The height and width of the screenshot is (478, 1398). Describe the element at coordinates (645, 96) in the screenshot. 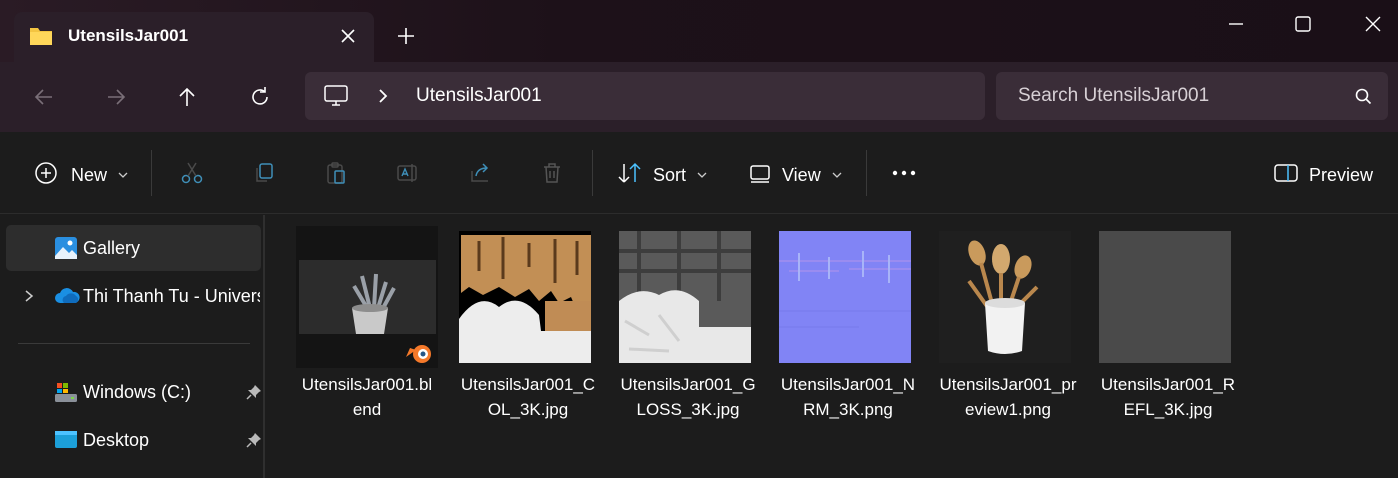

I see `address-bar: UtensilsJar001` at that location.